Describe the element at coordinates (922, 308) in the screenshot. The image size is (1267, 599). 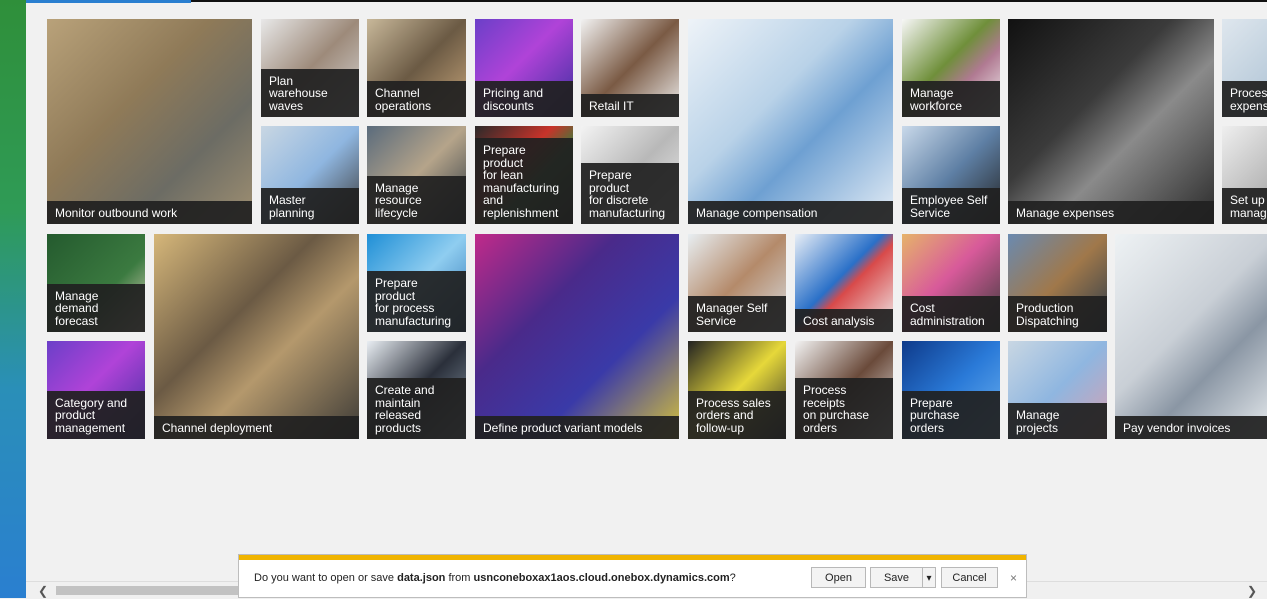
I see `tile-label-line: Cost` at that location.